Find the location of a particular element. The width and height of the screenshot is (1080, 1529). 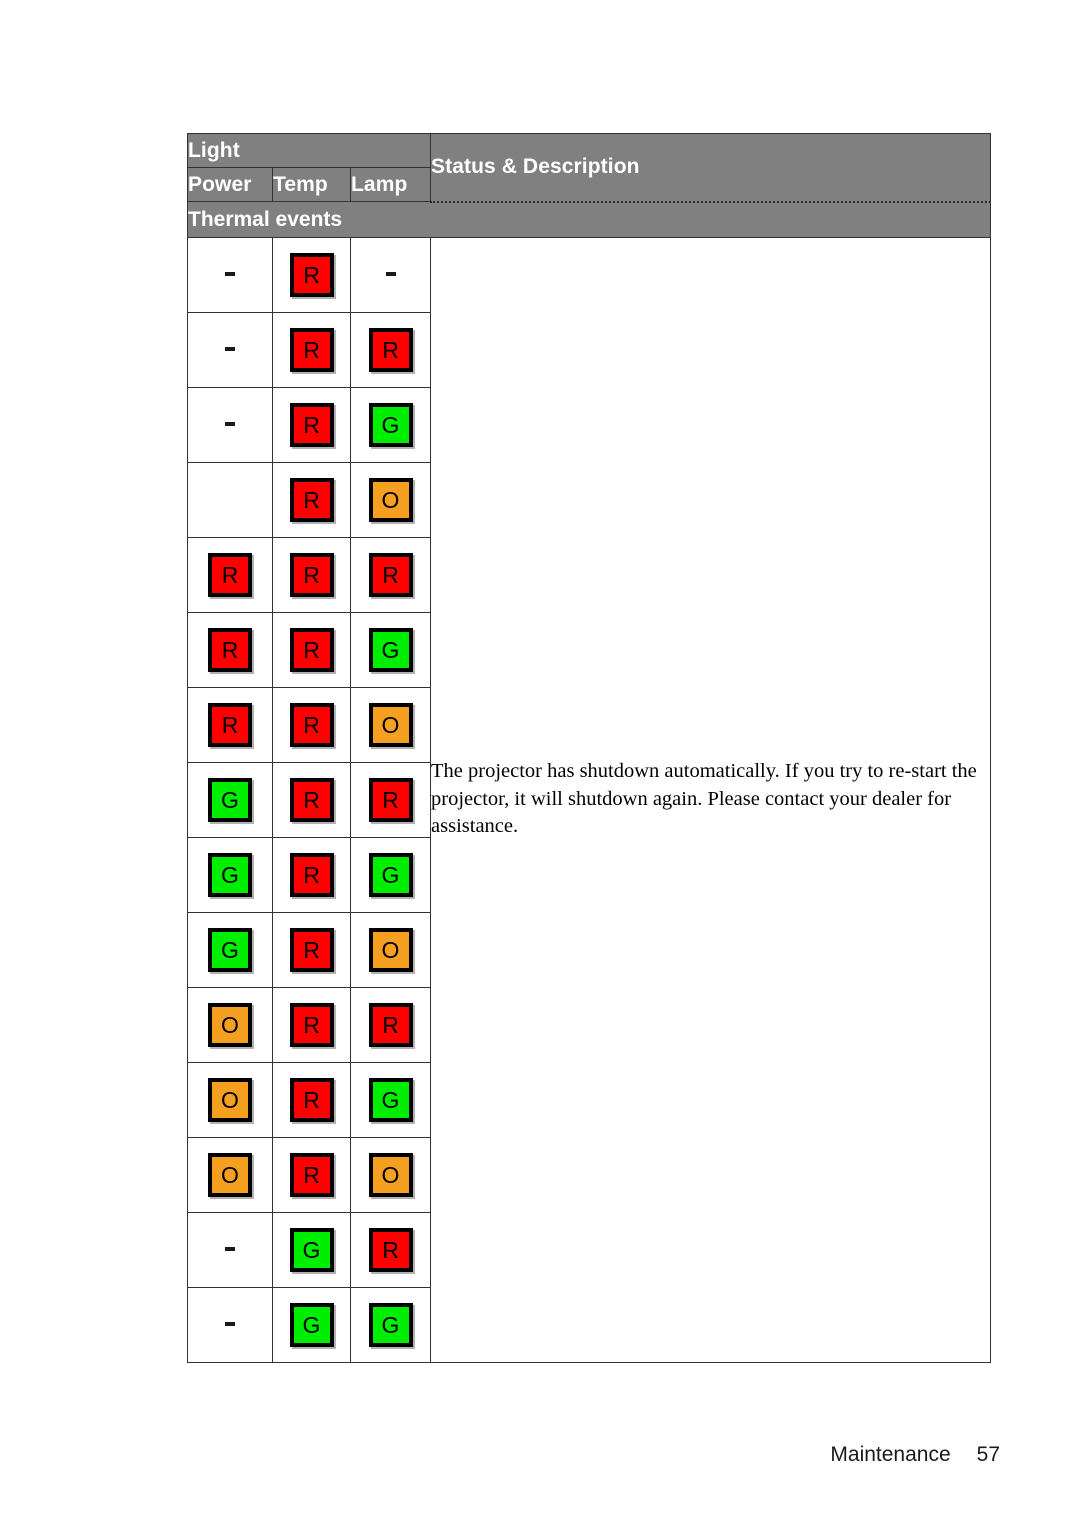

header-power: Power is located at coordinates (230, 184).